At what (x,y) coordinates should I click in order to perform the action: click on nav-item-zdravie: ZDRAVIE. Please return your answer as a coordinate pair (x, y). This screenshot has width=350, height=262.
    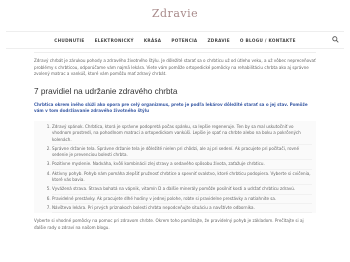
    Looking at the image, I should click on (218, 40).